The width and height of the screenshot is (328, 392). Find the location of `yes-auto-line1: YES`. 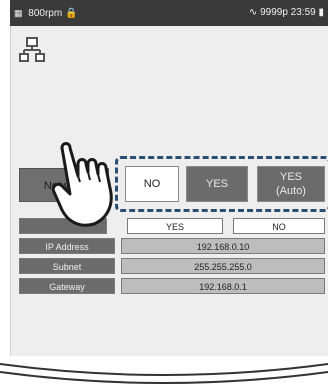

yes-auto-line1: YES is located at coordinates (290, 177).